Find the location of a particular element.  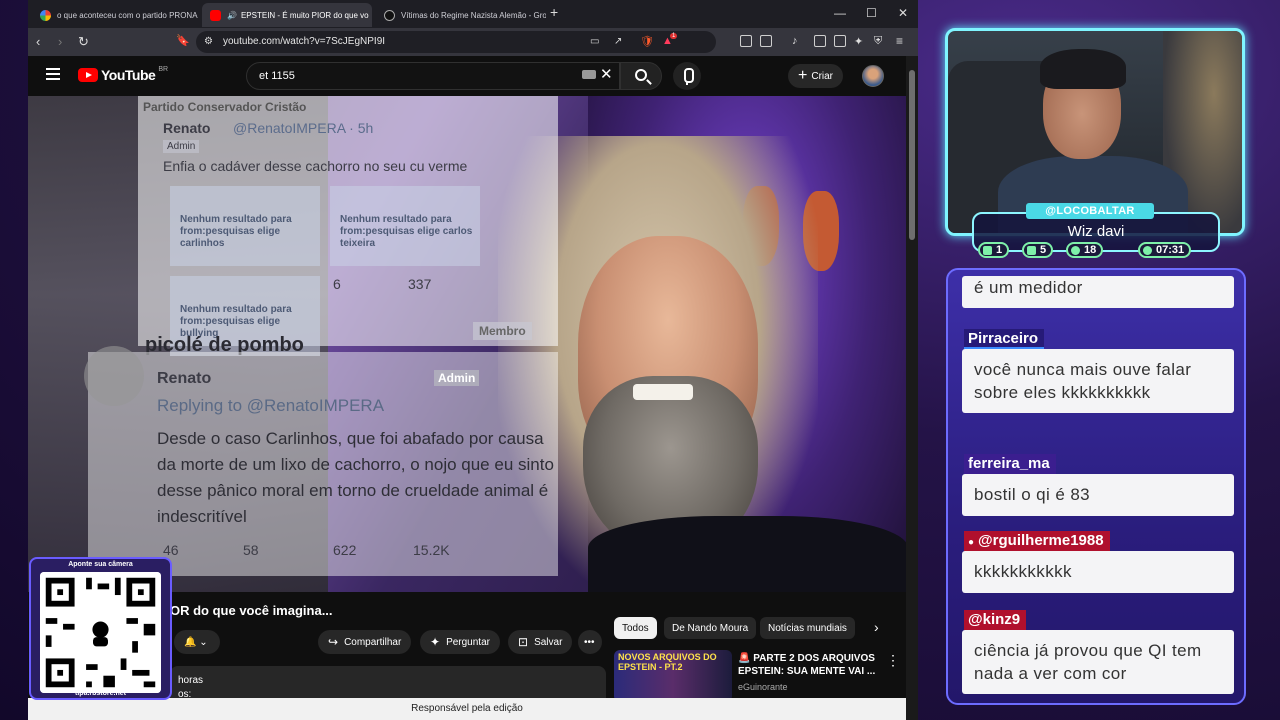

save-label: Salvar is located at coordinates (548, 642).